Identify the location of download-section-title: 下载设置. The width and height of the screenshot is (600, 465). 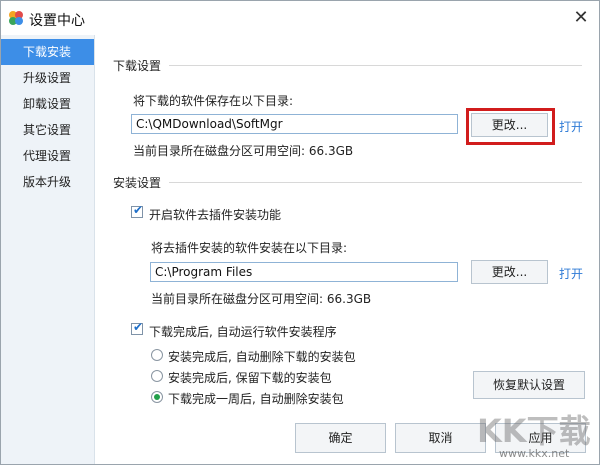
(137, 66).